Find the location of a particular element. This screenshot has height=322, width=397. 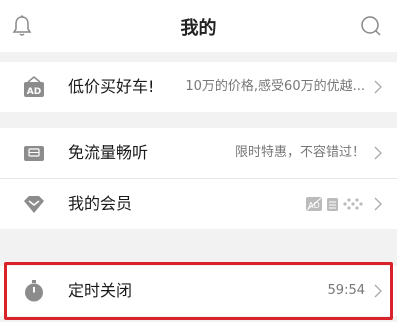

car-ad-icon: AD is located at coordinates (34, 86).